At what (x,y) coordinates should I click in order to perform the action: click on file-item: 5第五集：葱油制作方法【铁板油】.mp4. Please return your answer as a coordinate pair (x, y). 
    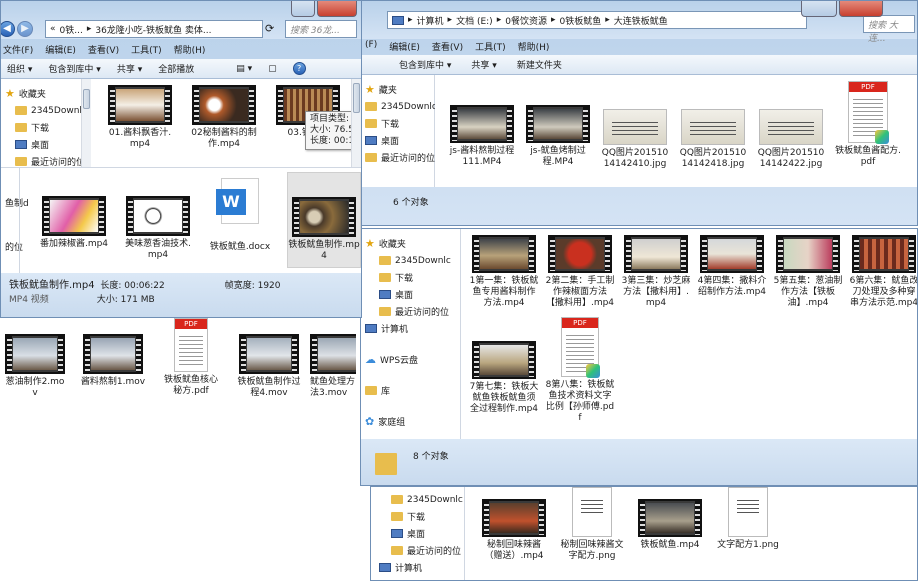
    Looking at the image, I should click on (808, 272).